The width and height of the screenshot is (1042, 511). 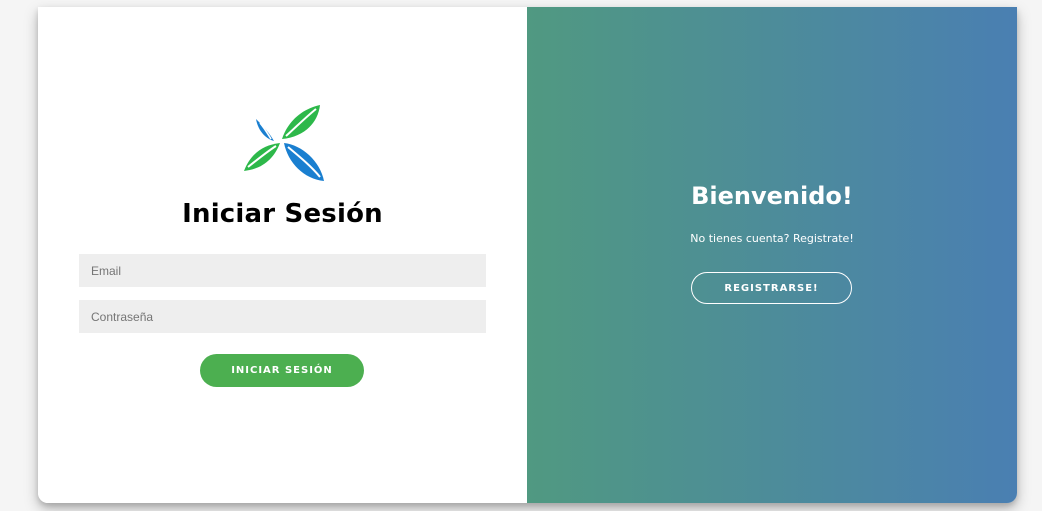 What do you see at coordinates (282, 316) in the screenshot?
I see `password-field` at bounding box center [282, 316].